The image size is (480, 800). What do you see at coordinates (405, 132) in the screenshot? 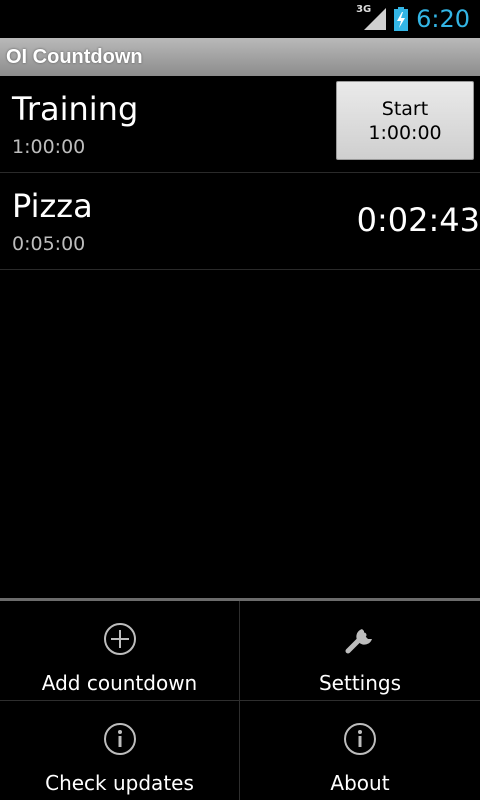
I see `start-button-duration: 1:00:00` at bounding box center [405, 132].